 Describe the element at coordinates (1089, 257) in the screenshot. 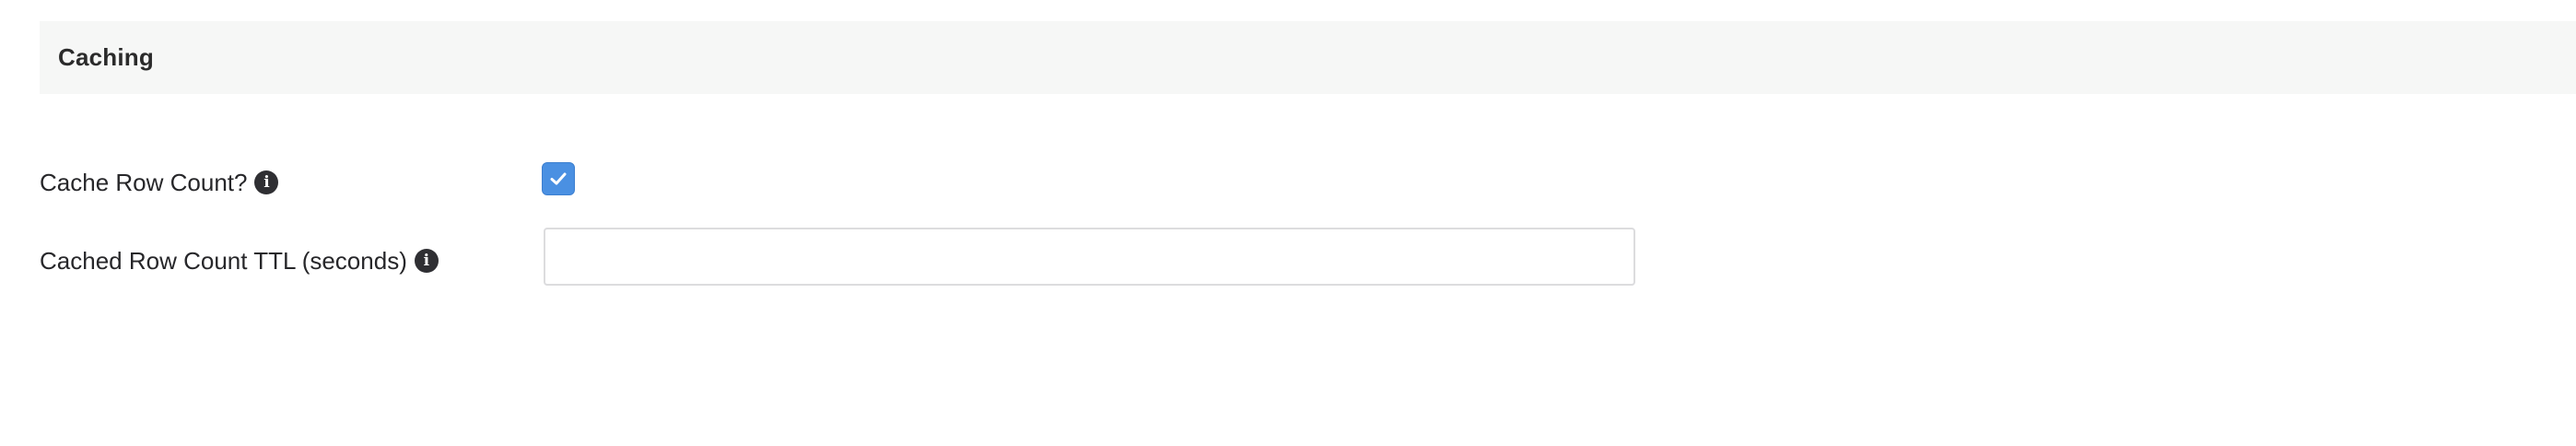

I see `cached-row-count-ttl-input` at that location.